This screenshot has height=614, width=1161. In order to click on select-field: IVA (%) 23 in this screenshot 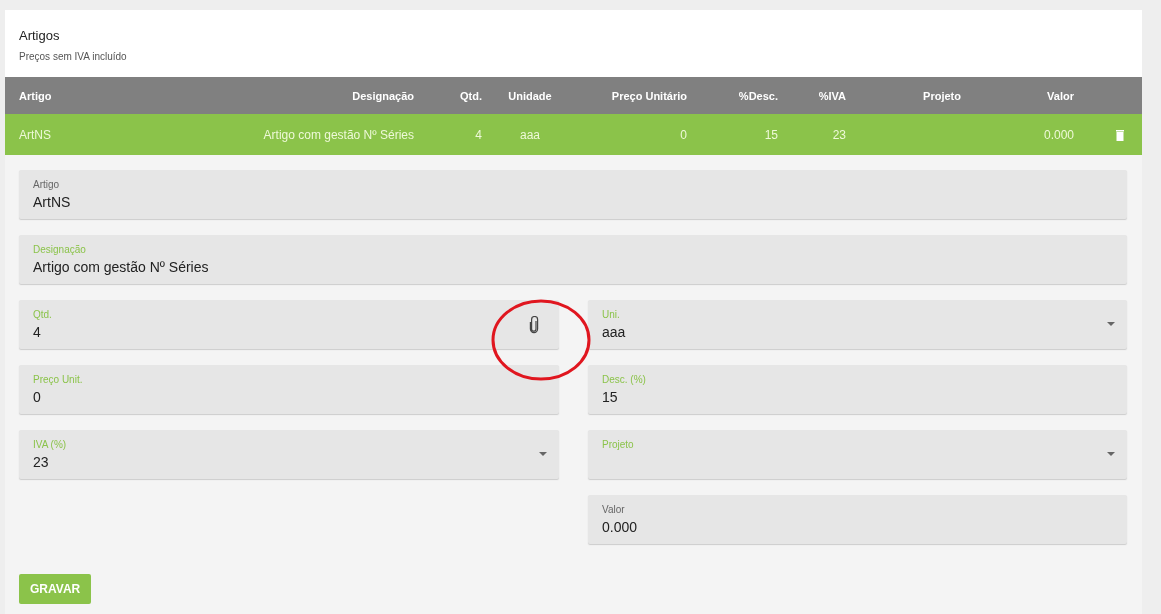, I will do `click(289, 454)`.